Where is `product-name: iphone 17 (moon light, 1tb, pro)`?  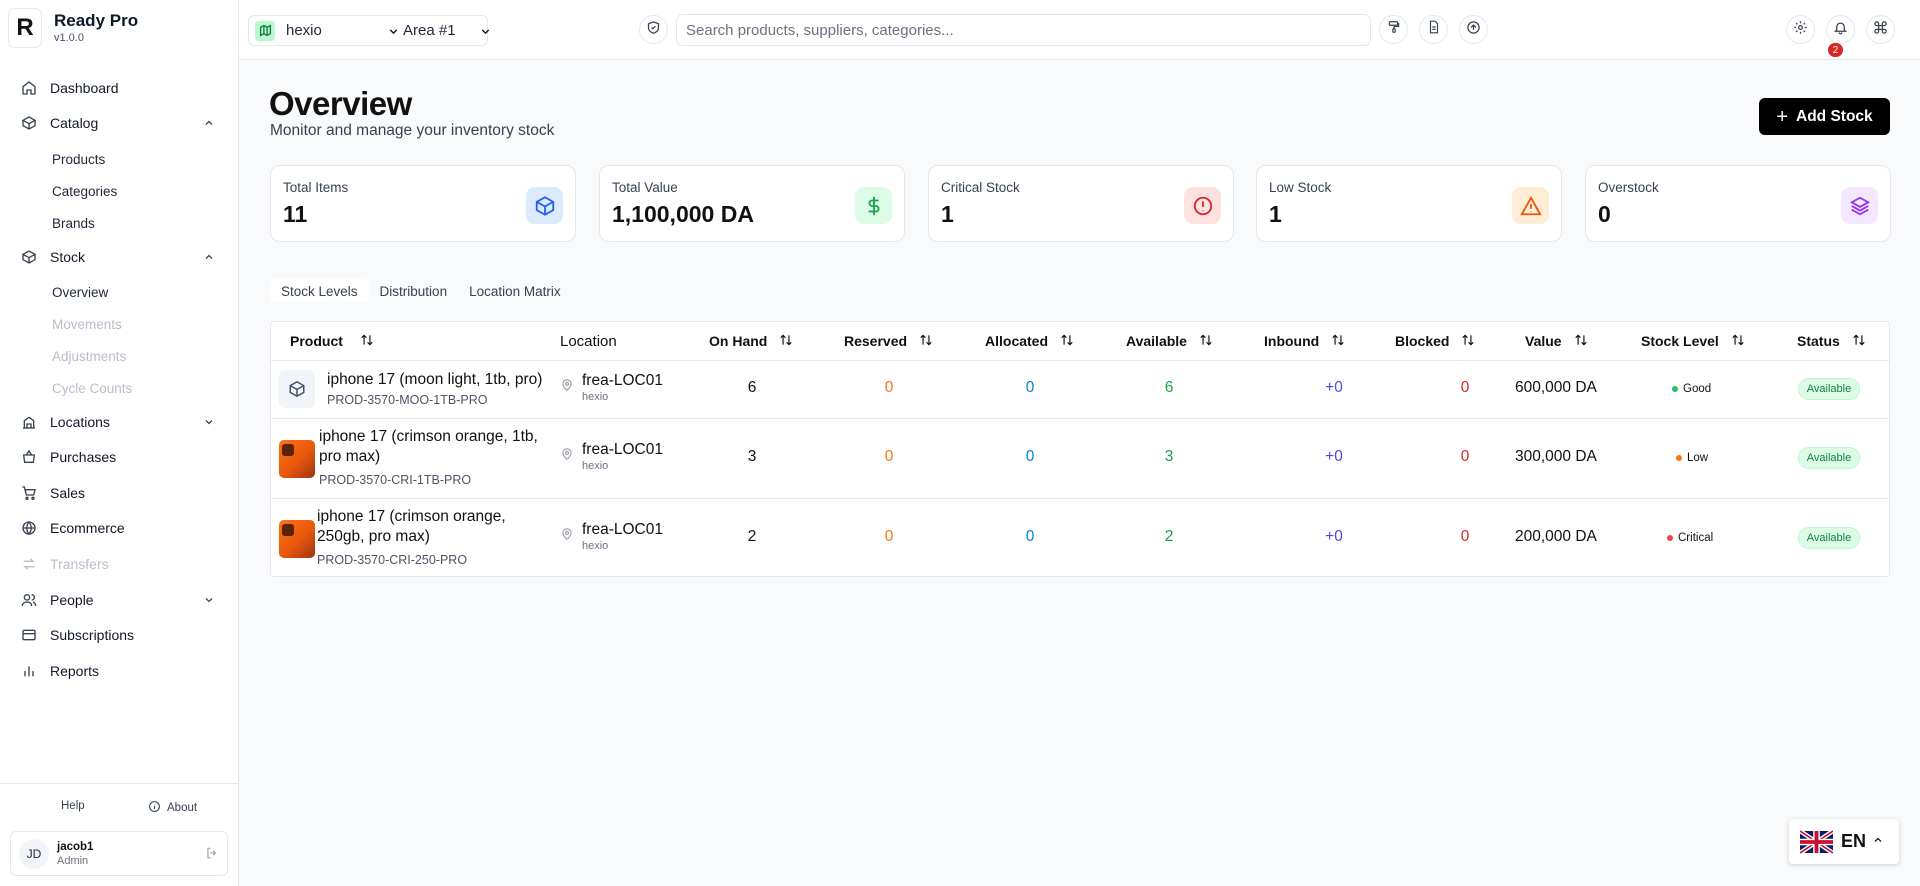
product-name: iphone 17 (moon light, 1tb, pro) is located at coordinates (434, 380).